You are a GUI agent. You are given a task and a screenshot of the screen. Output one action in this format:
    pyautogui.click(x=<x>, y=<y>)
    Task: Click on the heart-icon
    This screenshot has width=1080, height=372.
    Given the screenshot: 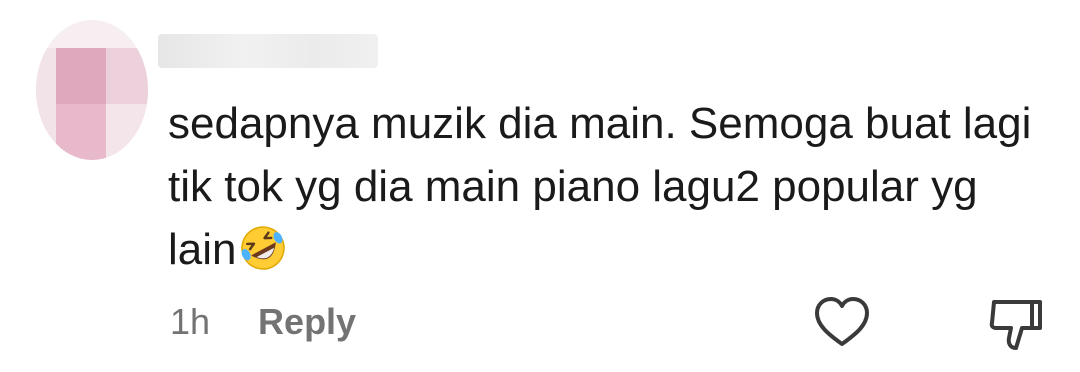 What is the action you would take?
    pyautogui.click(x=842, y=322)
    